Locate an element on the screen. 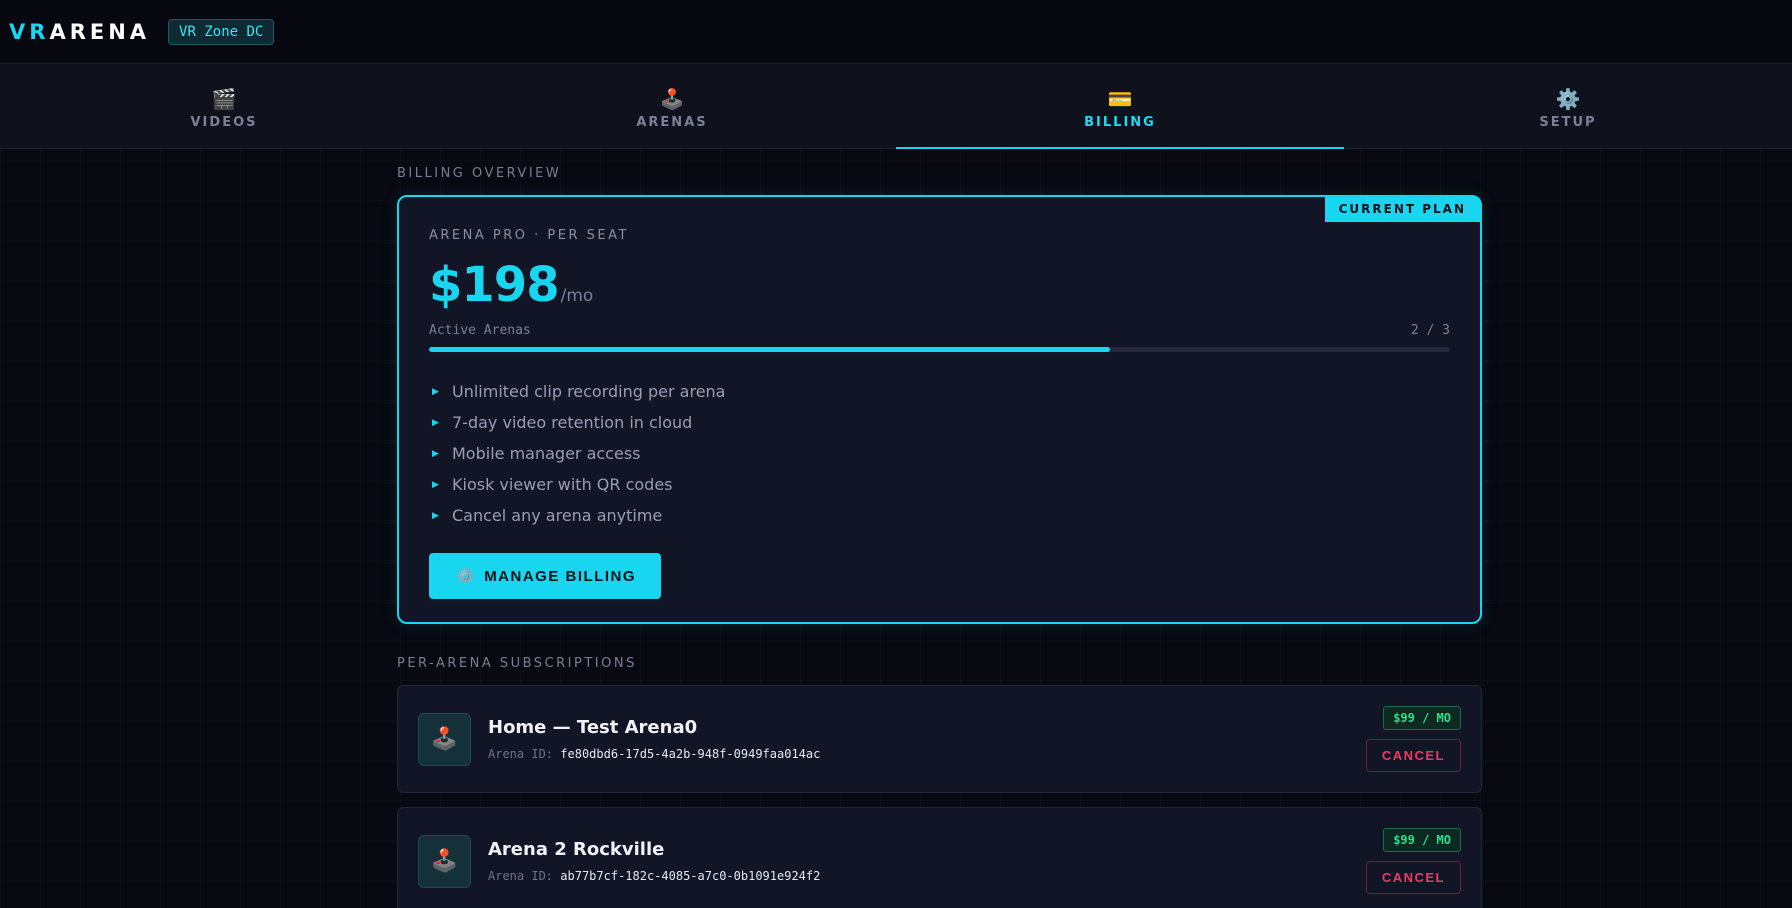 The image size is (1792, 908). price-unit: /mo is located at coordinates (577, 296).